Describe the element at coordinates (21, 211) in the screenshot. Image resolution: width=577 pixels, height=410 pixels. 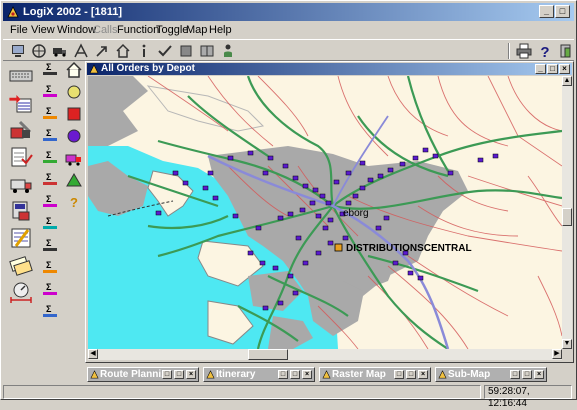
I see `dispatch-icon` at that location.